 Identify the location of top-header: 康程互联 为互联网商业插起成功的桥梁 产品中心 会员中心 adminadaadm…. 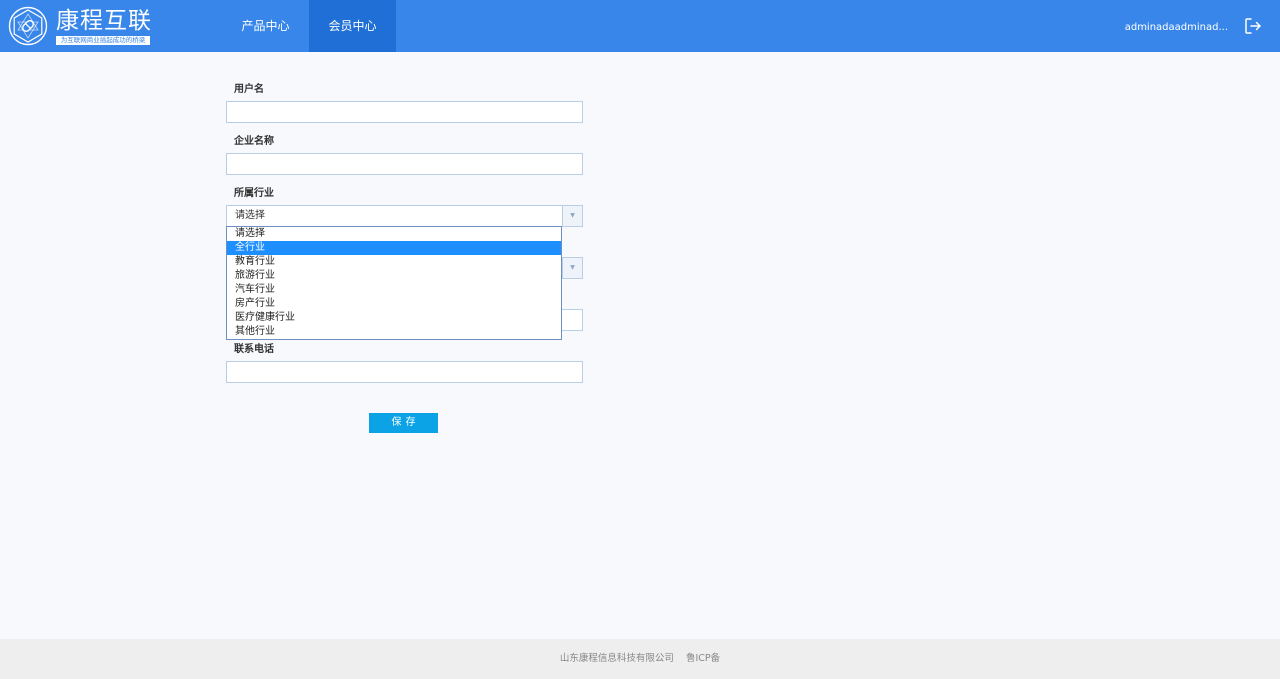
(640, 26).